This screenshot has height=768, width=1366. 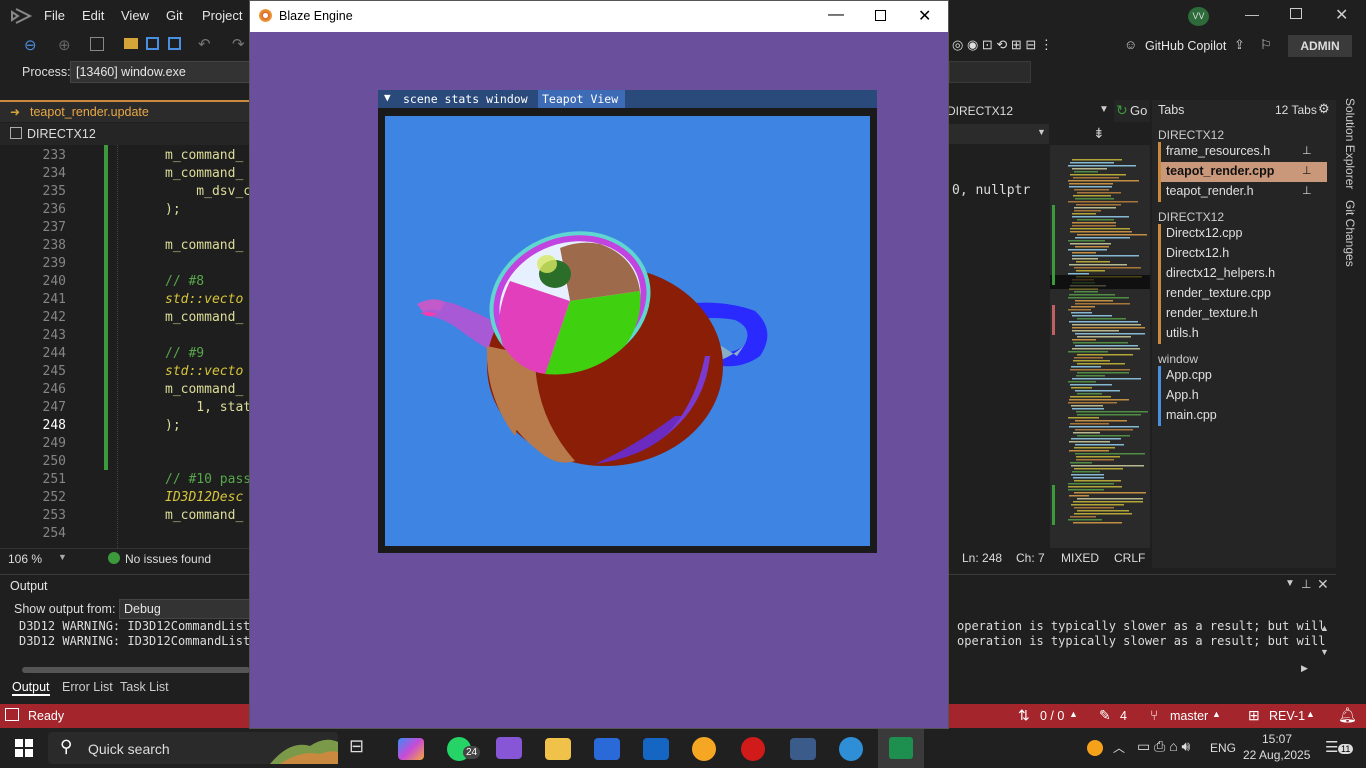 I want to click on notification-center-icon: ☰, so click(x=1331, y=747).